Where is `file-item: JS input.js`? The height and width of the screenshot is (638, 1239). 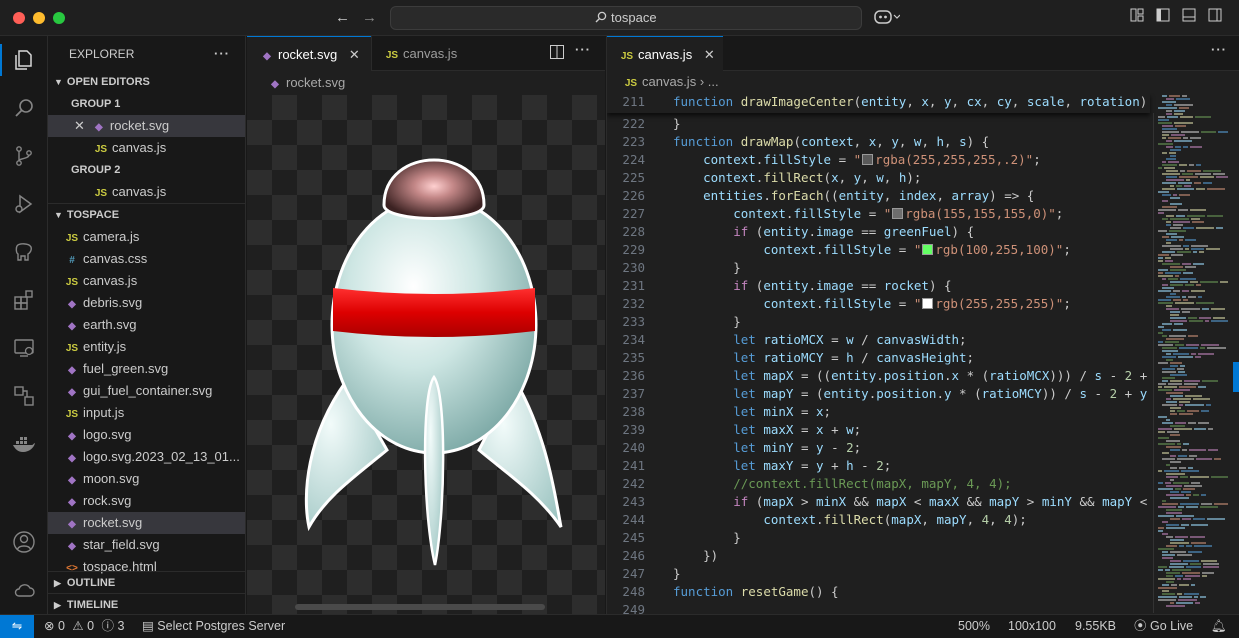
file-item: JS input.js is located at coordinates (146, 413).